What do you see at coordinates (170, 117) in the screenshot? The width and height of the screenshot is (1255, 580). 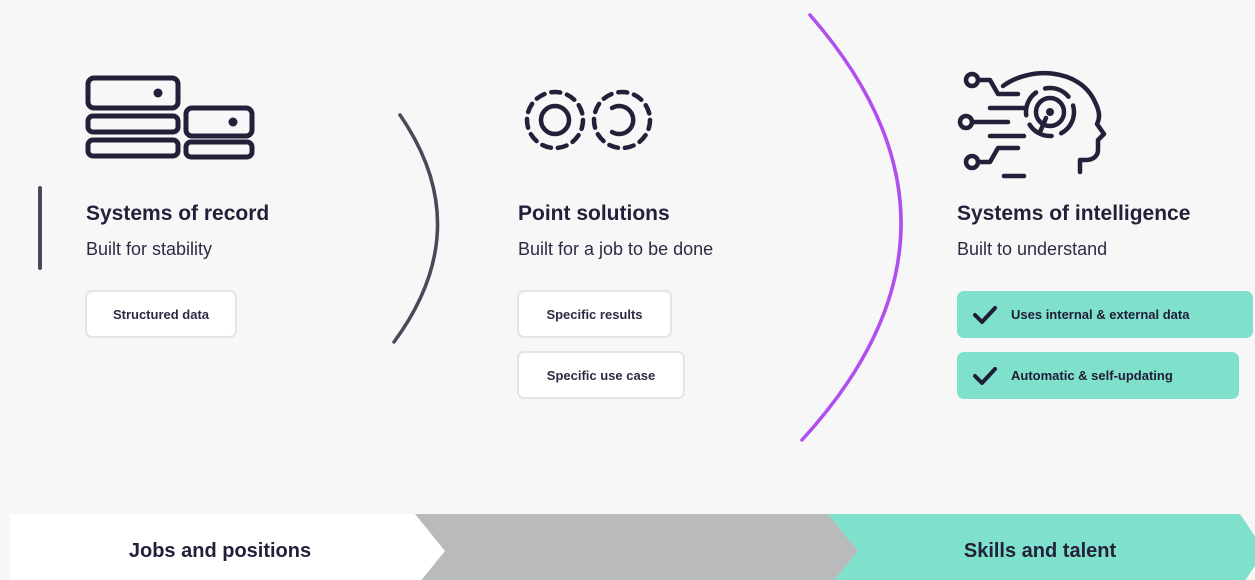 I see `server-stack-icon` at bounding box center [170, 117].